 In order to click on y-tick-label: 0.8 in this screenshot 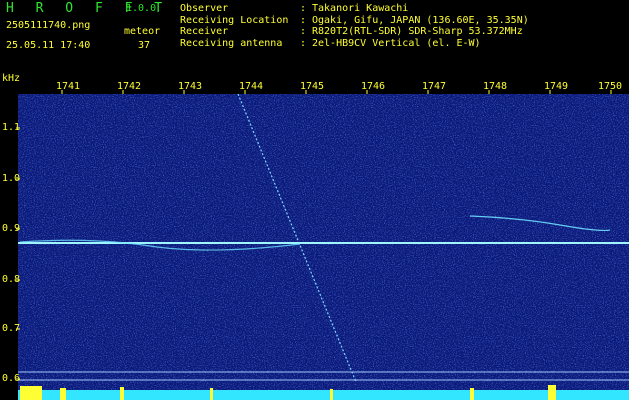, I will do `click(11, 279)`.